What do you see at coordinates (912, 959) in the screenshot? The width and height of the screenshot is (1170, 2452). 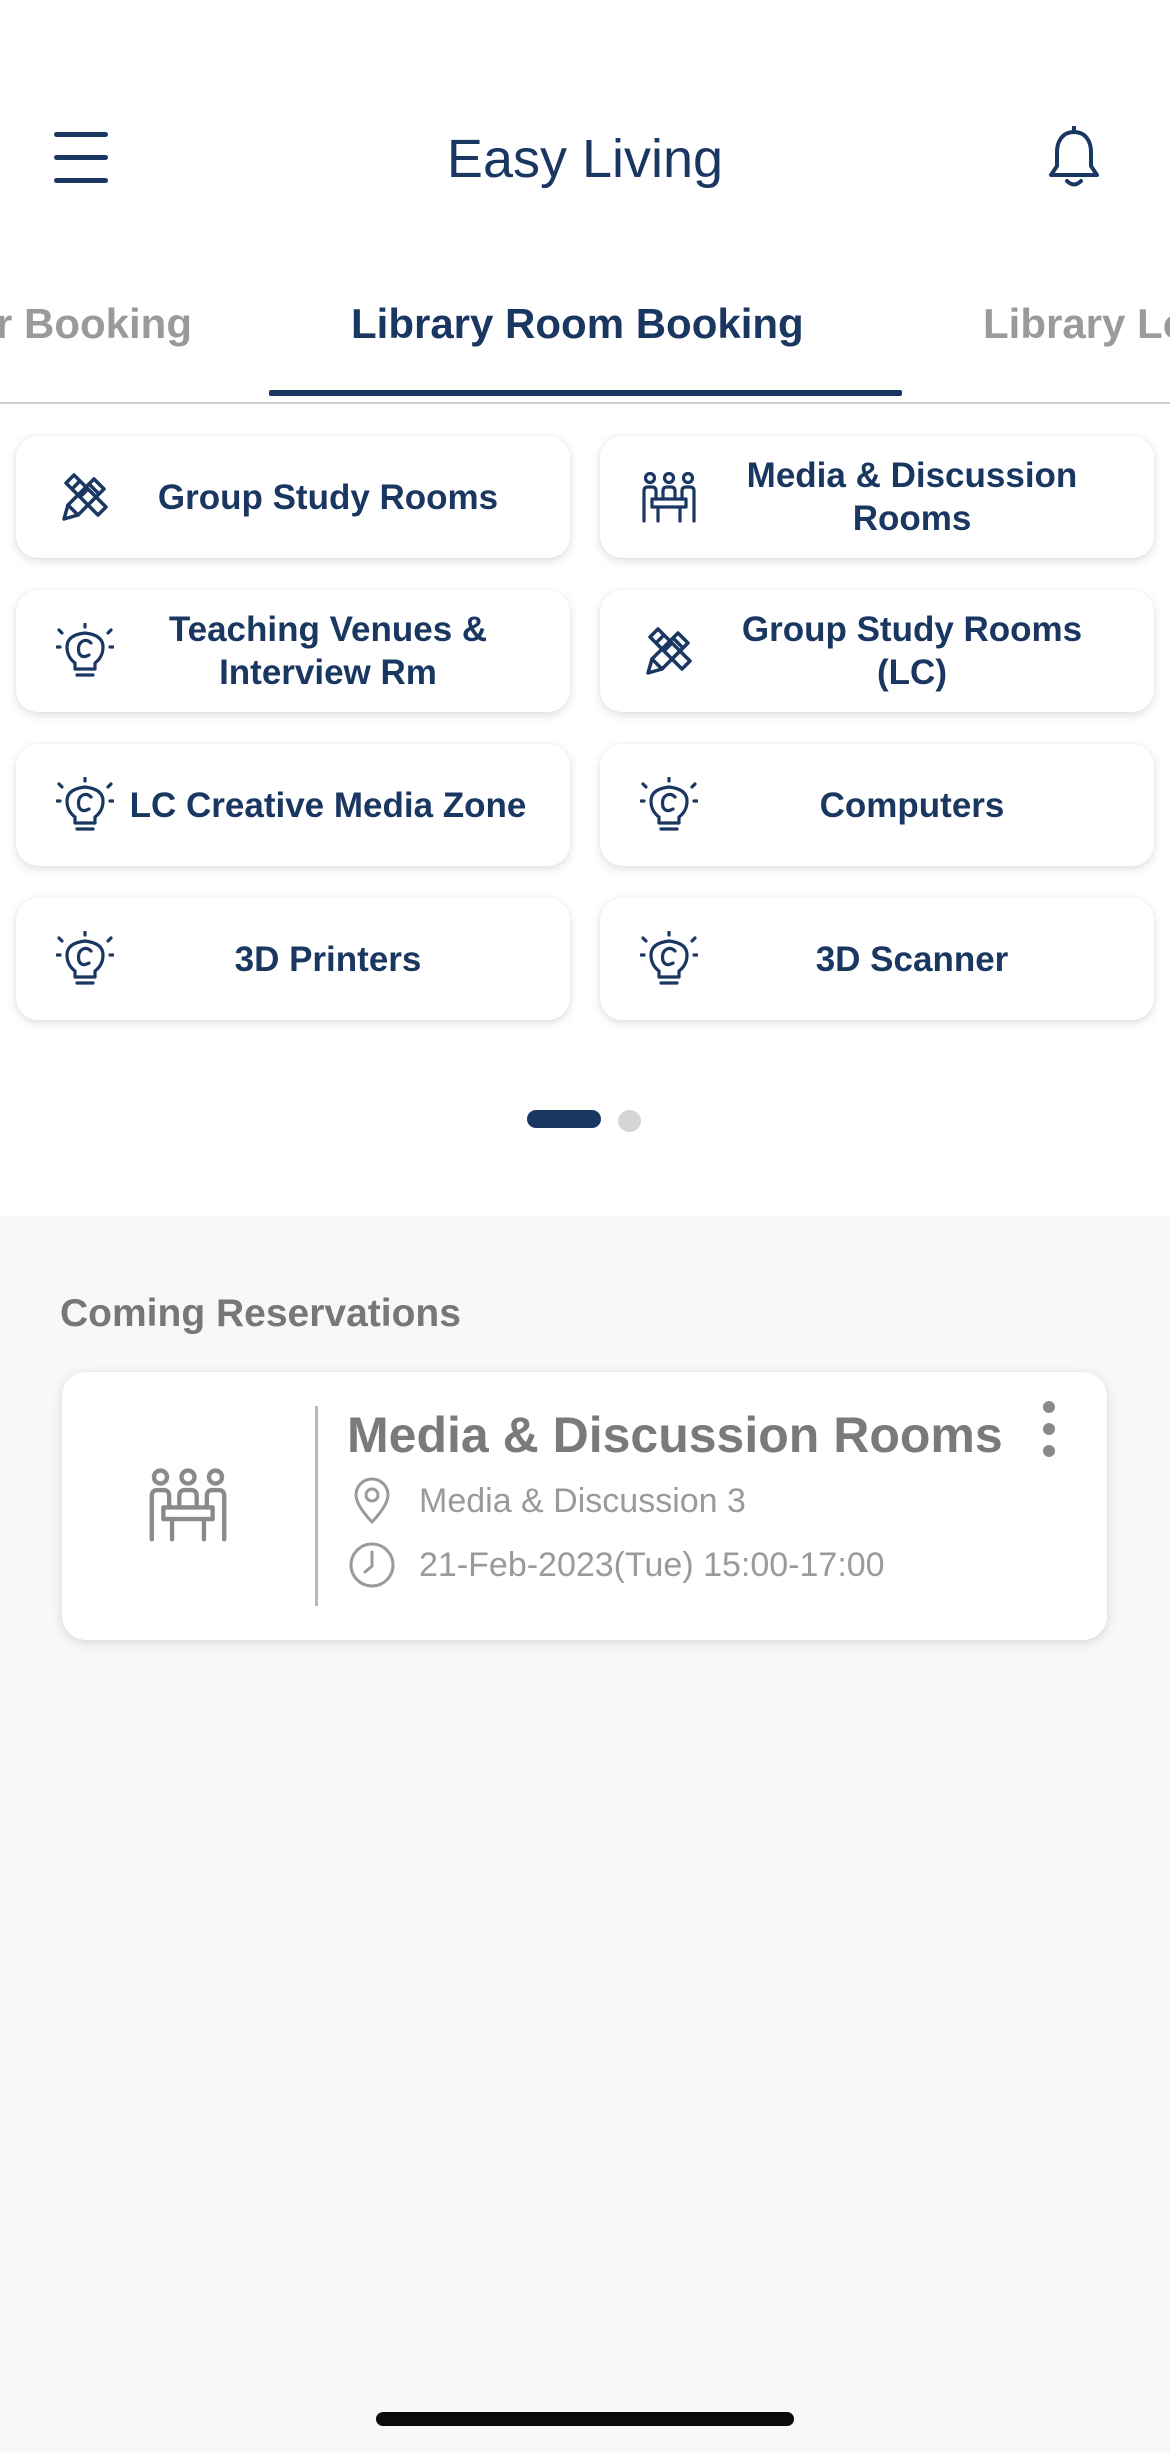 I see `category-label: 3D Scanner` at bounding box center [912, 959].